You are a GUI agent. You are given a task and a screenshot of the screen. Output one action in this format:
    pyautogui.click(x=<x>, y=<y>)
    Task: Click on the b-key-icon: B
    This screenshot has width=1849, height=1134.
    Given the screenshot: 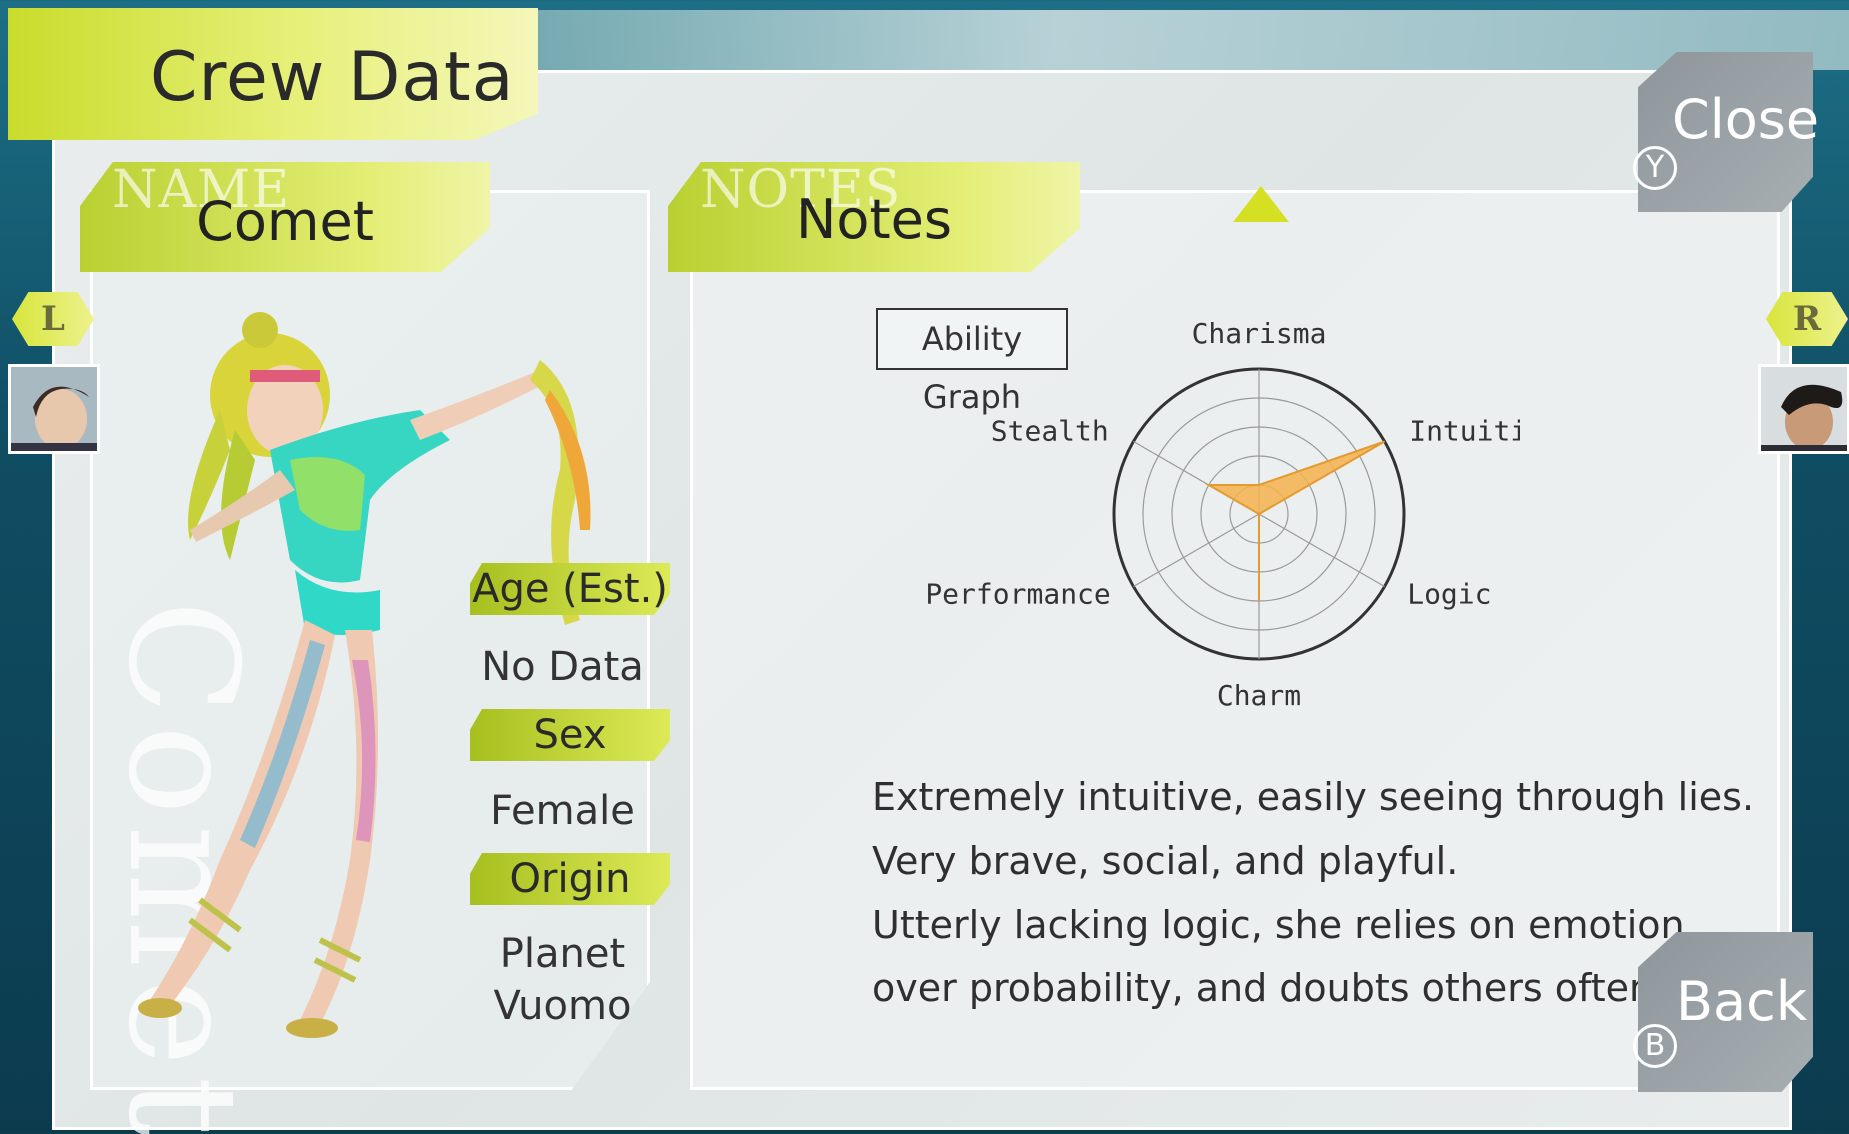 What is the action you would take?
    pyautogui.click(x=1655, y=1046)
    